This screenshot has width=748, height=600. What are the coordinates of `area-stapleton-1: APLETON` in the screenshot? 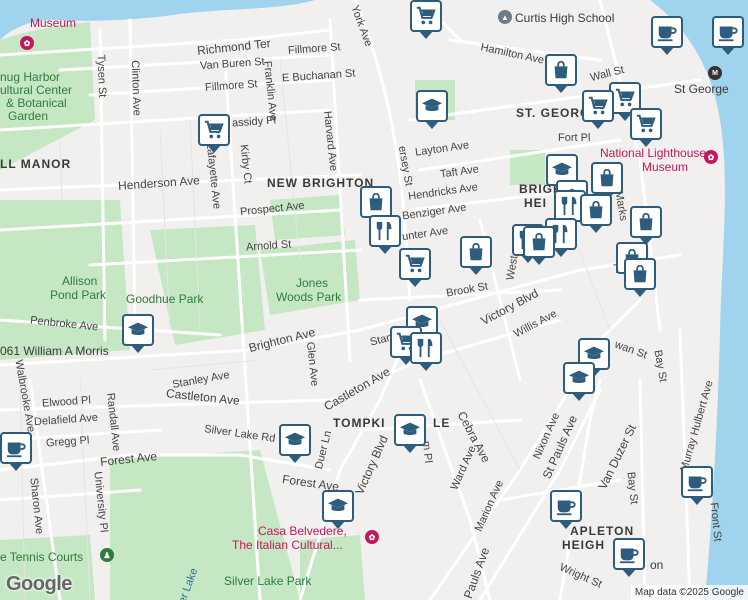 It's located at (602, 531).